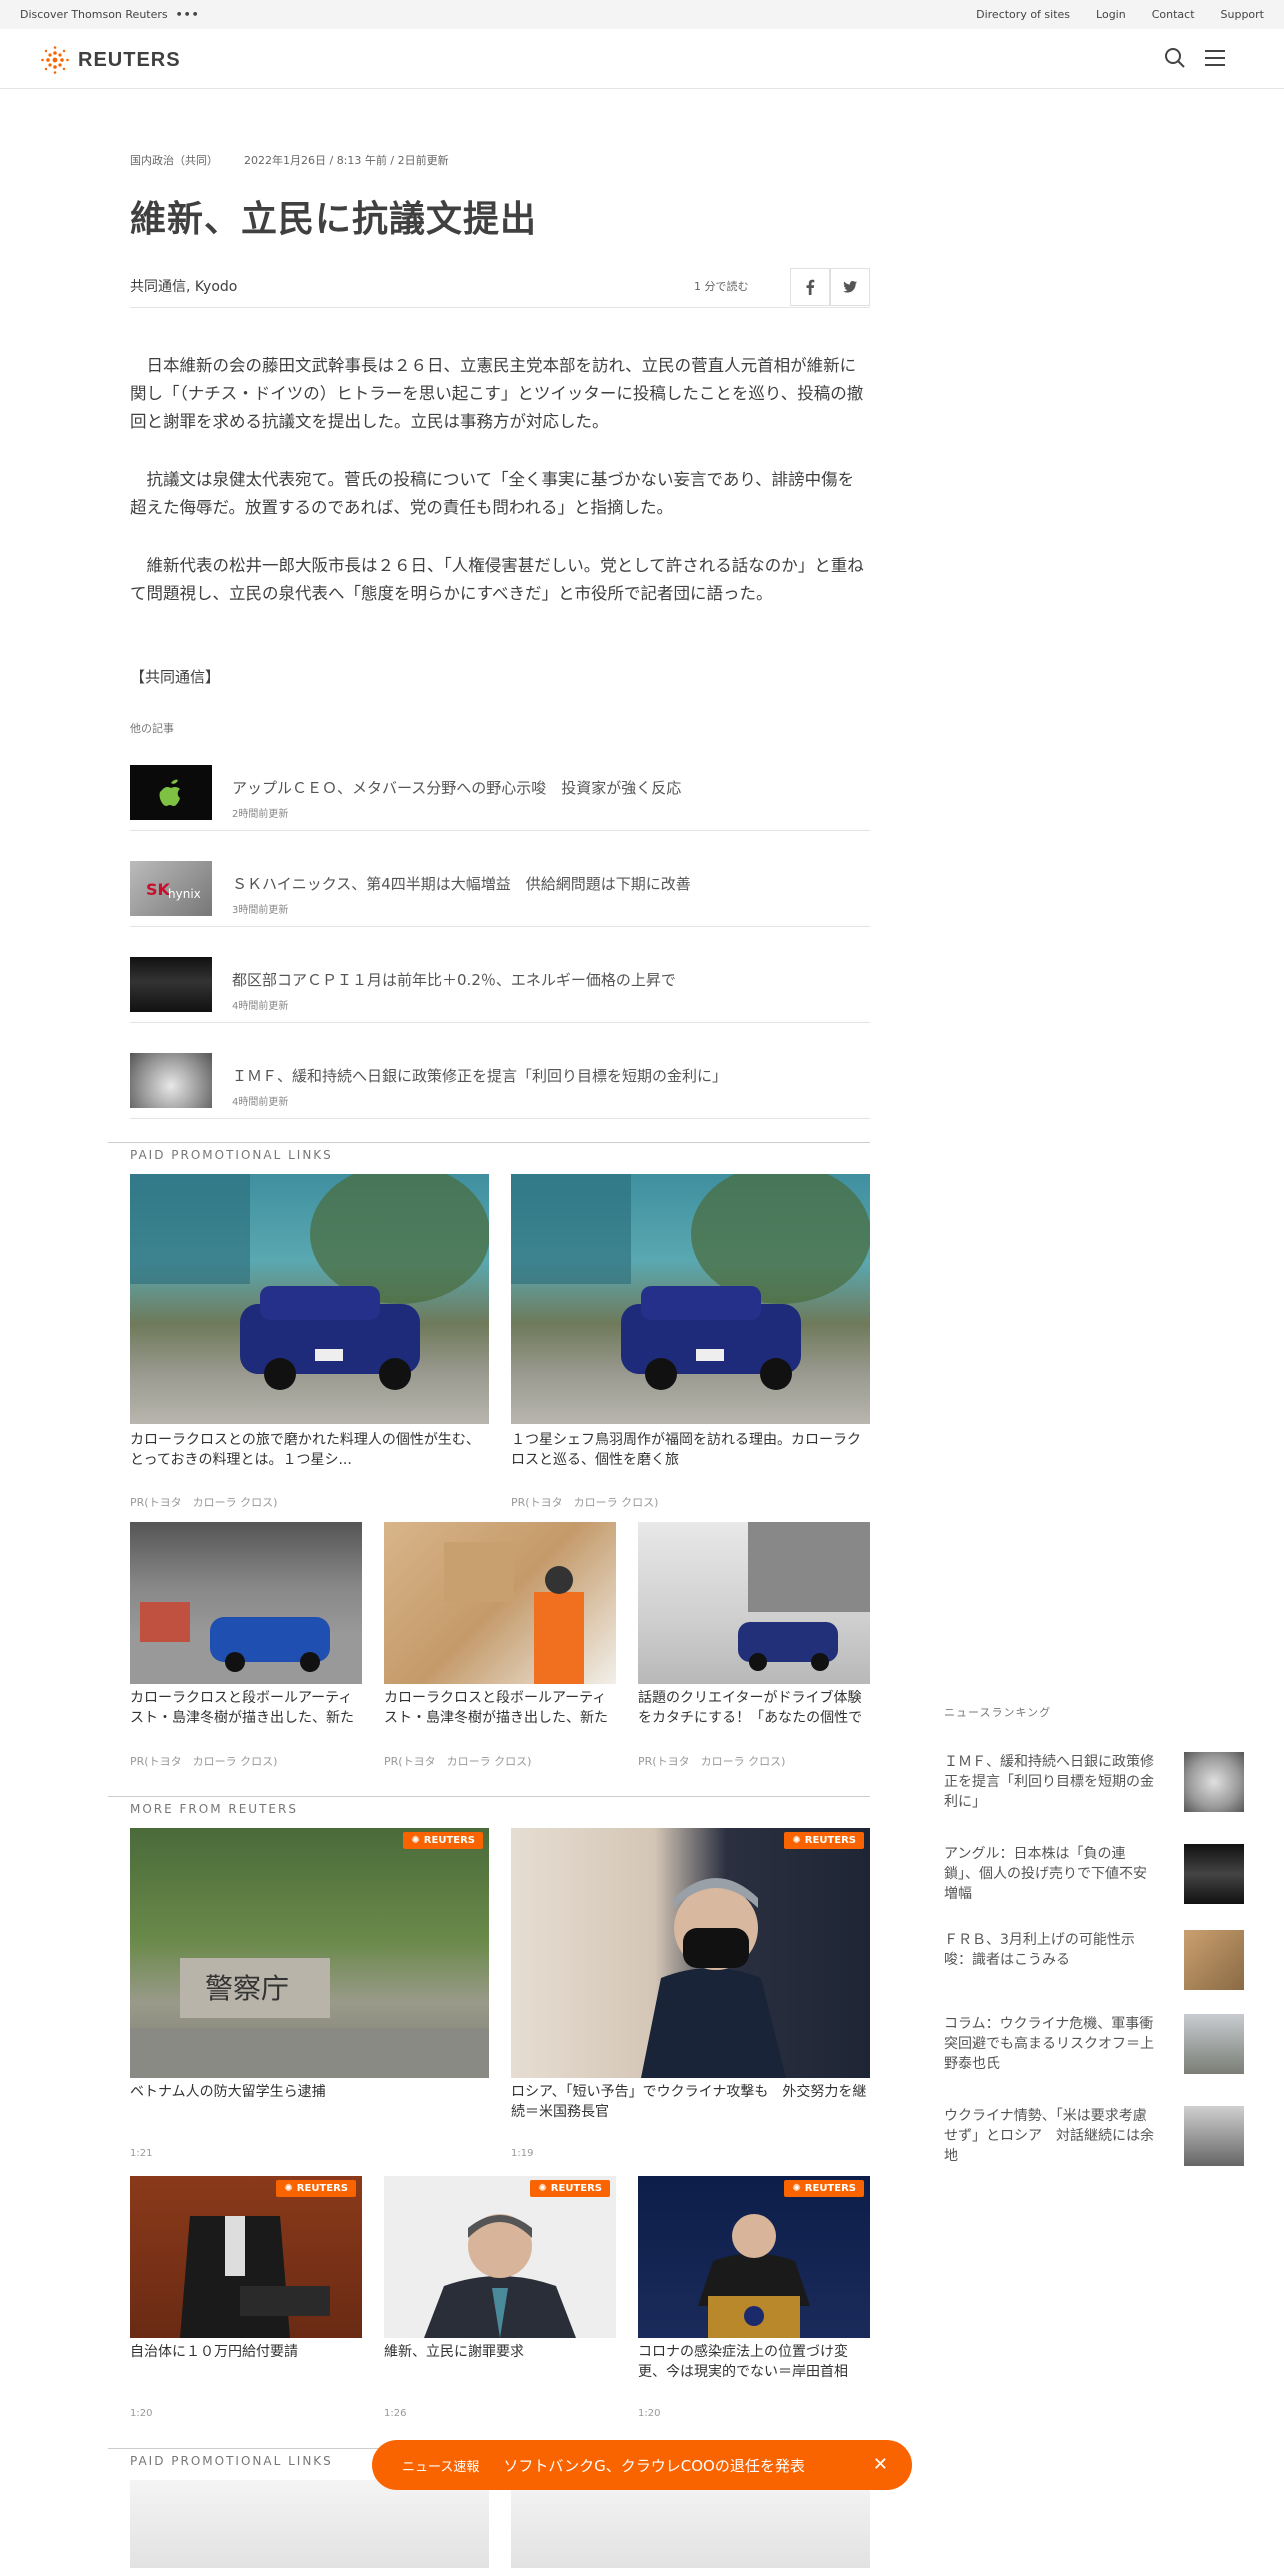 The width and height of the screenshot is (1284, 2568). I want to click on login-link: Login, so click(1111, 14).